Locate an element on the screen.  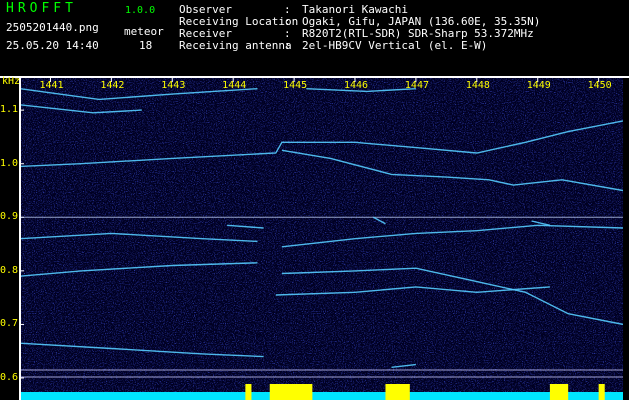
antenna-value: 2el-HB9CV Vertical (el. E-W) is located at coordinates (395, 45).